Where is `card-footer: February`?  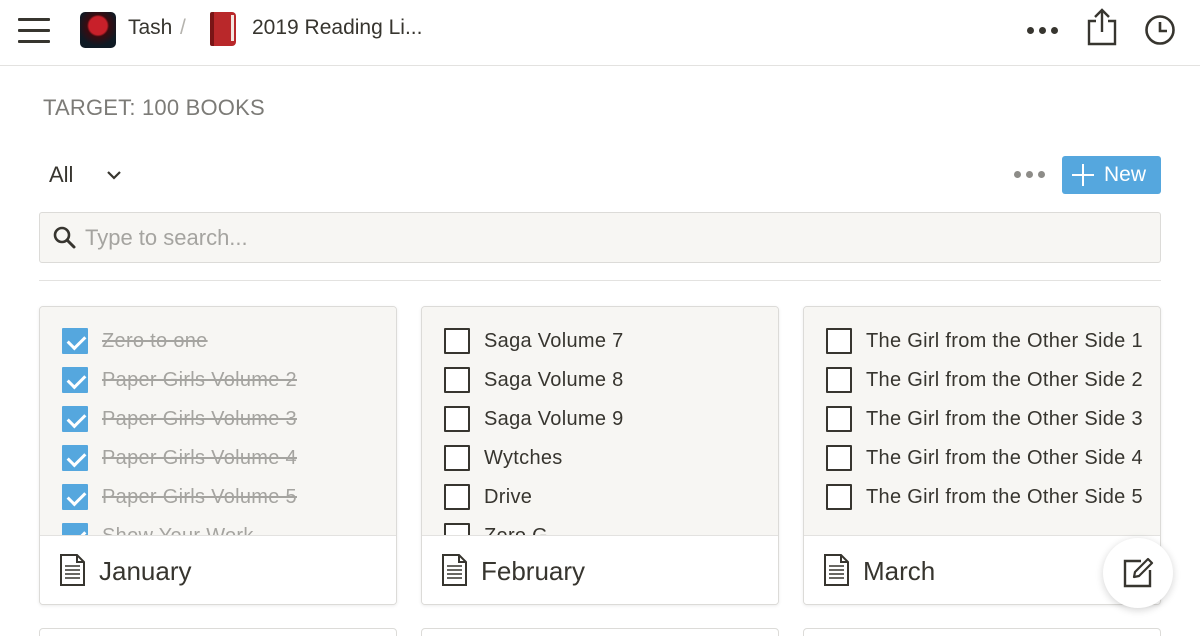
card-footer: February is located at coordinates (600, 569).